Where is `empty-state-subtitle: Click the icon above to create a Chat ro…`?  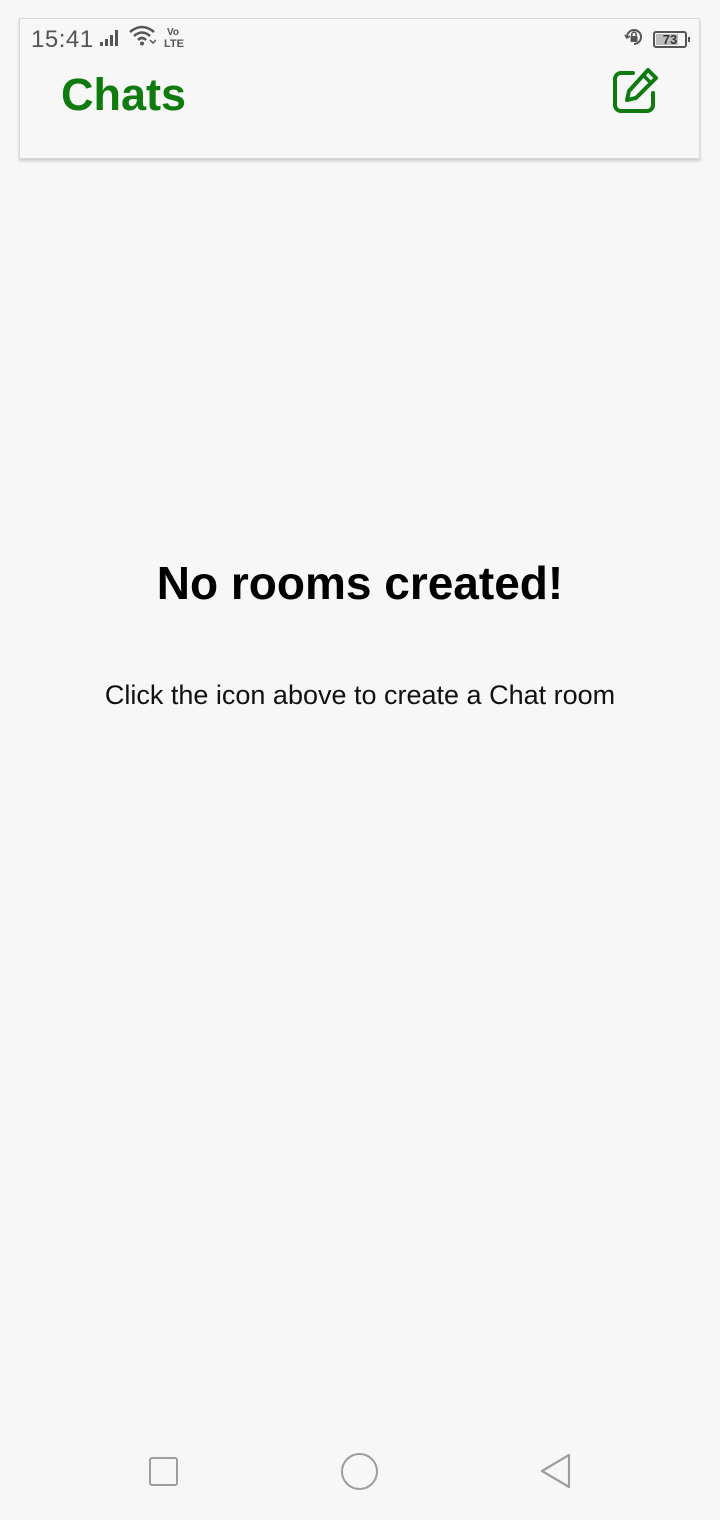 empty-state-subtitle: Click the icon above to create a Chat ro… is located at coordinates (360, 695).